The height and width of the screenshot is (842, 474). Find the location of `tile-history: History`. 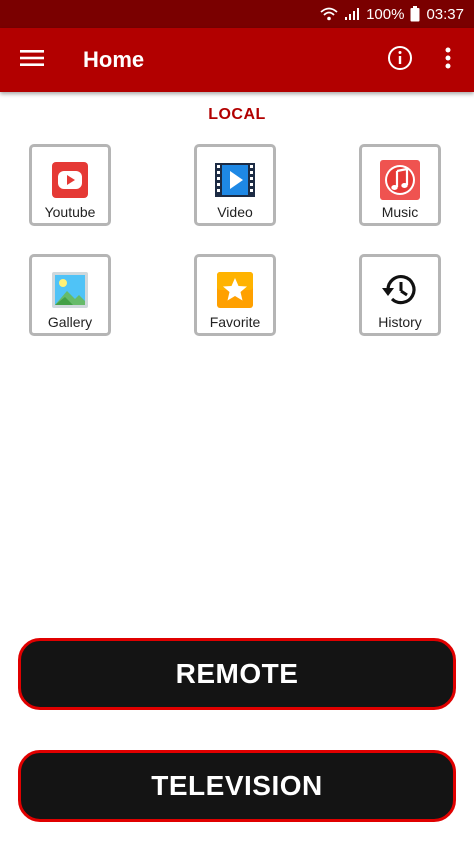

tile-history: History is located at coordinates (400, 295).